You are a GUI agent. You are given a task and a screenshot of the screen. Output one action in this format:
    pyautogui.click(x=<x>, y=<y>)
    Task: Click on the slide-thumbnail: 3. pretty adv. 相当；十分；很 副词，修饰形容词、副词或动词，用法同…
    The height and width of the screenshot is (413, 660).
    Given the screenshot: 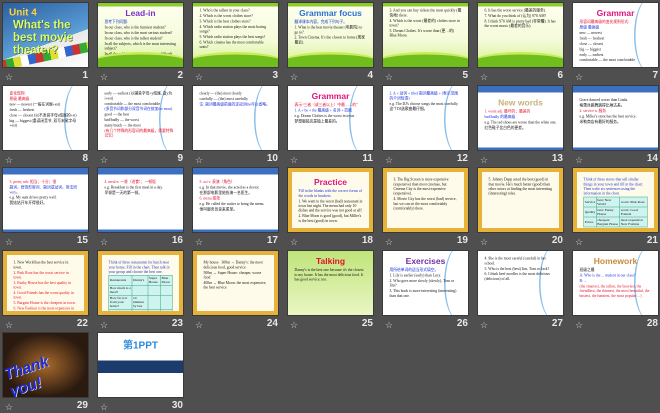 What is the action you would take?
    pyautogui.click(x=45, y=200)
    